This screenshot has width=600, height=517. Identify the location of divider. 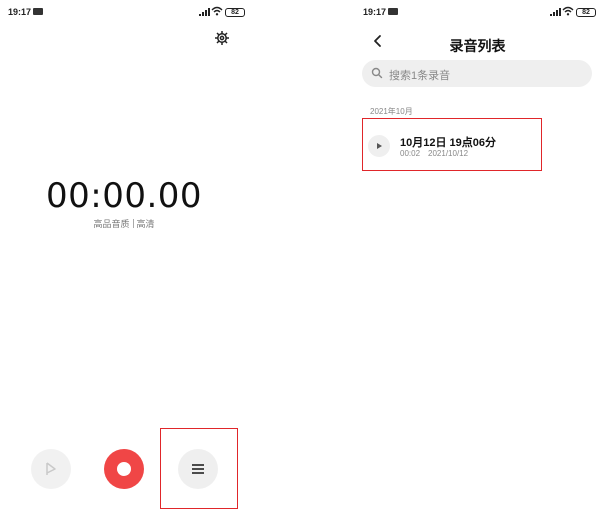
(133, 223).